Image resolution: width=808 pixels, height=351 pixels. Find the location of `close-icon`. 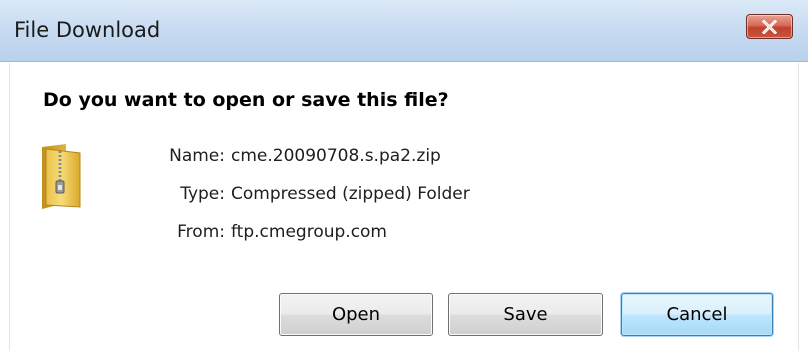

close-icon is located at coordinates (769, 26).